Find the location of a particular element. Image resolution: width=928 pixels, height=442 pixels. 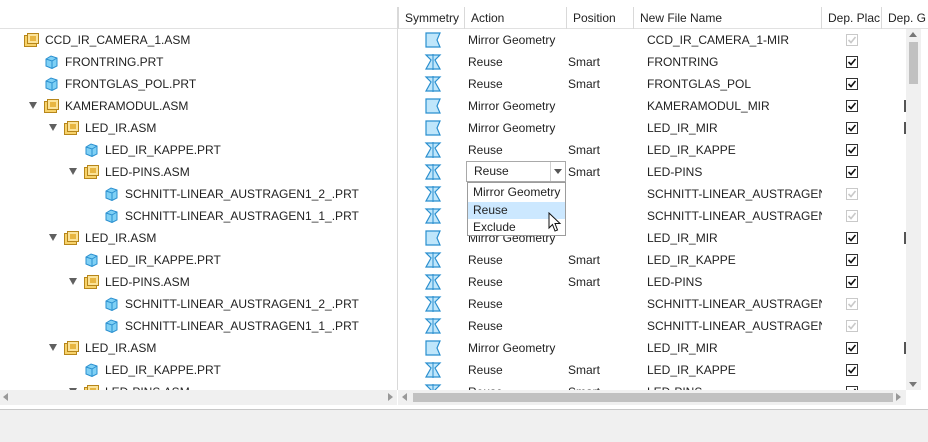

column-header-action: Action is located at coordinates (515, 18).